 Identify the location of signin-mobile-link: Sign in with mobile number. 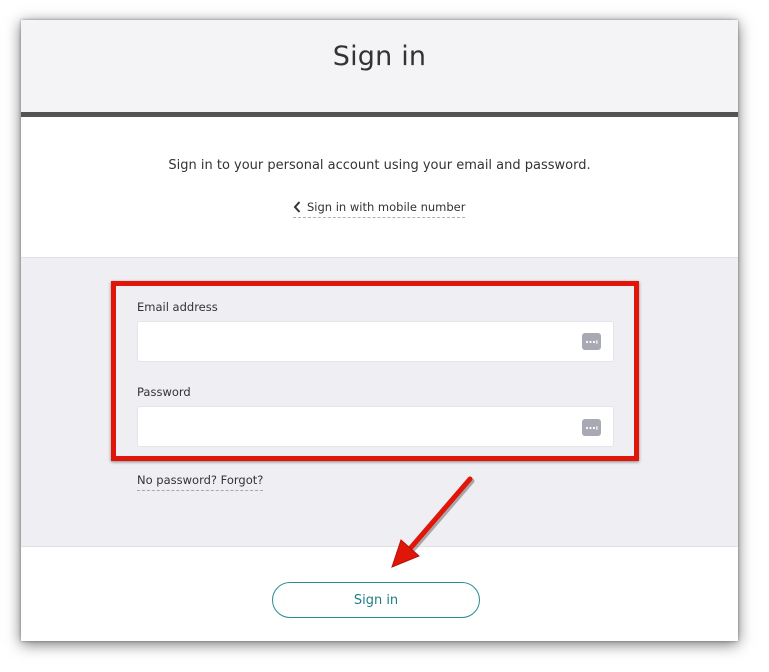
(379, 209).